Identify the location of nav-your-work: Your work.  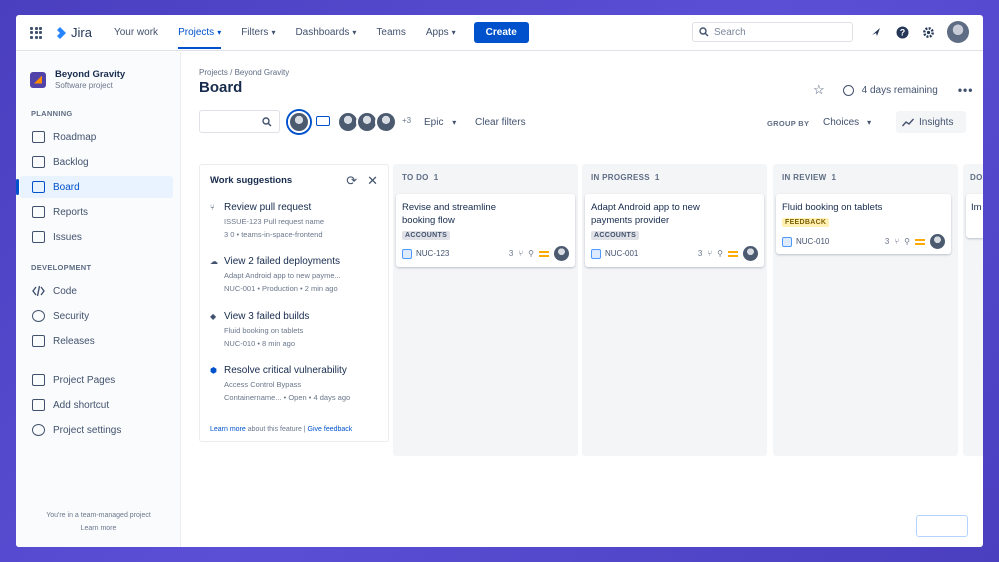
(136, 32).